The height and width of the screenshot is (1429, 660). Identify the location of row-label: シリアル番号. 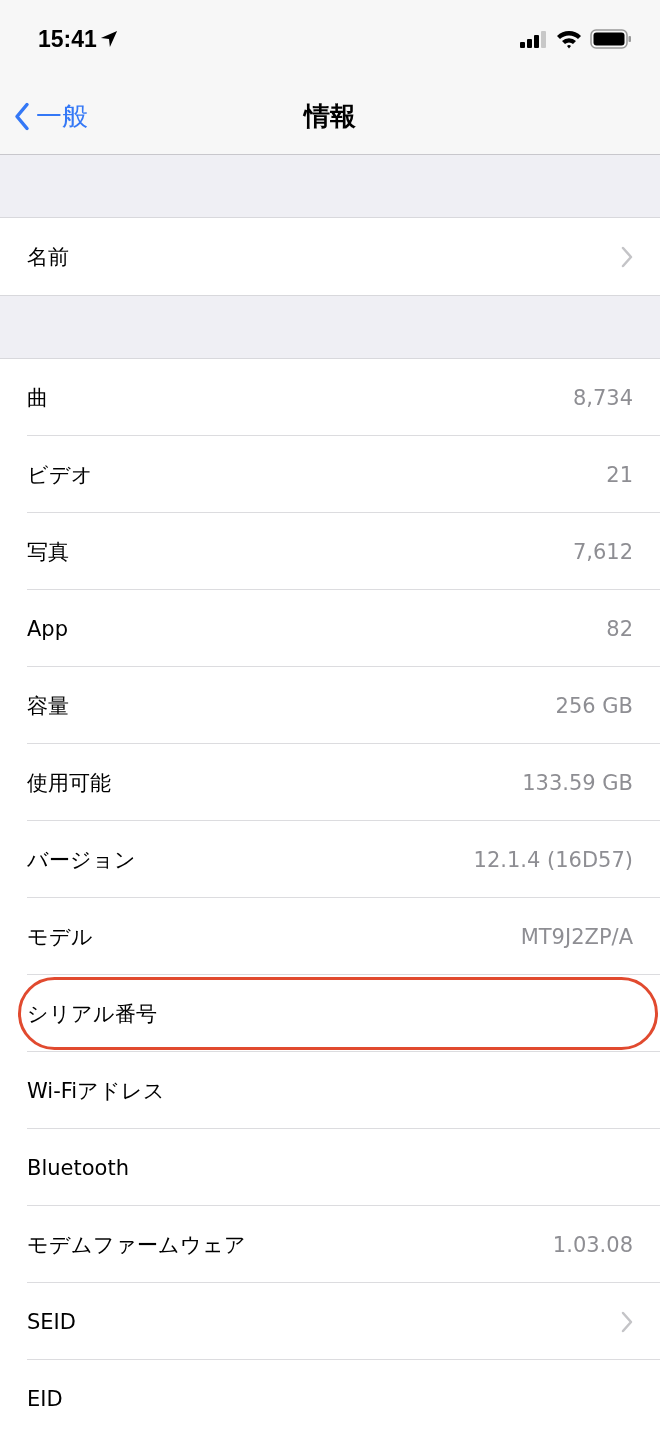
(92, 1014).